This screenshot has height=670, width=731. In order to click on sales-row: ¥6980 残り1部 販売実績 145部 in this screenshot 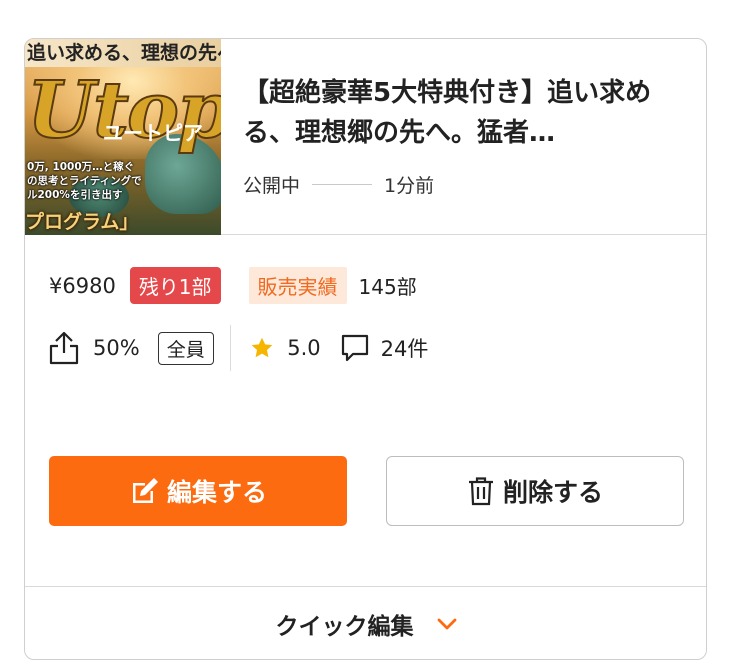, I will do `click(233, 285)`.